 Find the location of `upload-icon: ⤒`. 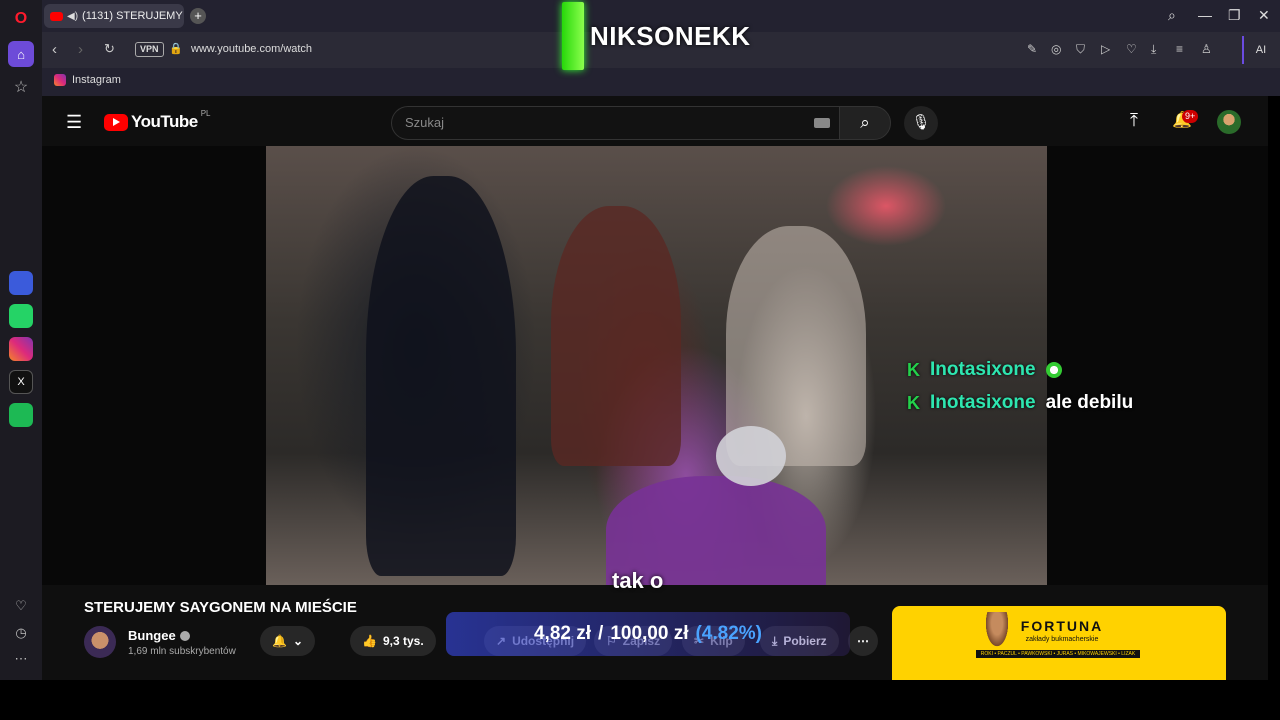

upload-icon: ⤒ is located at coordinates (1134, 120).